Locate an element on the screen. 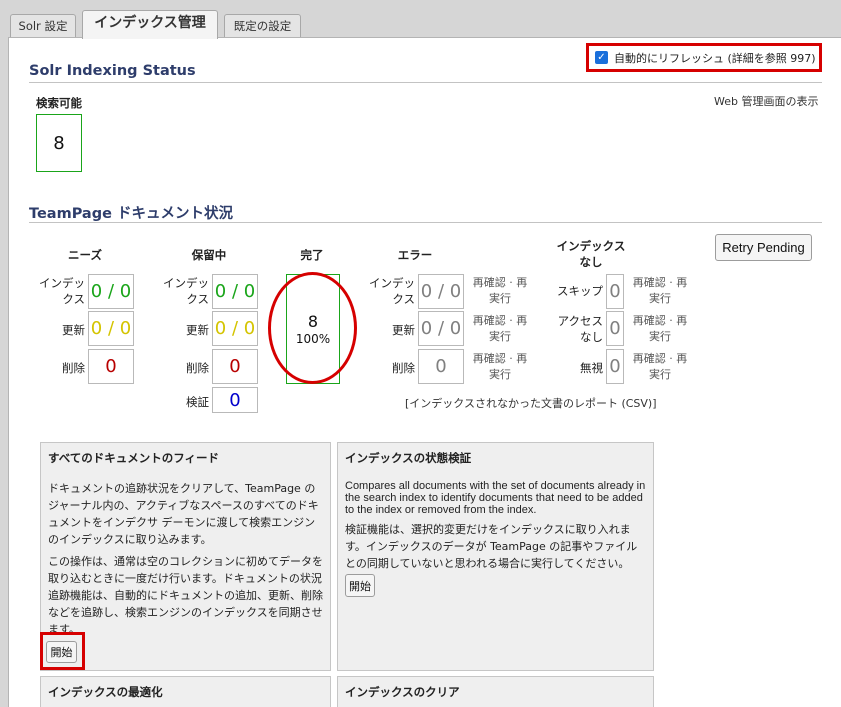  errors-update-value: 0 / 0 is located at coordinates (441, 328).